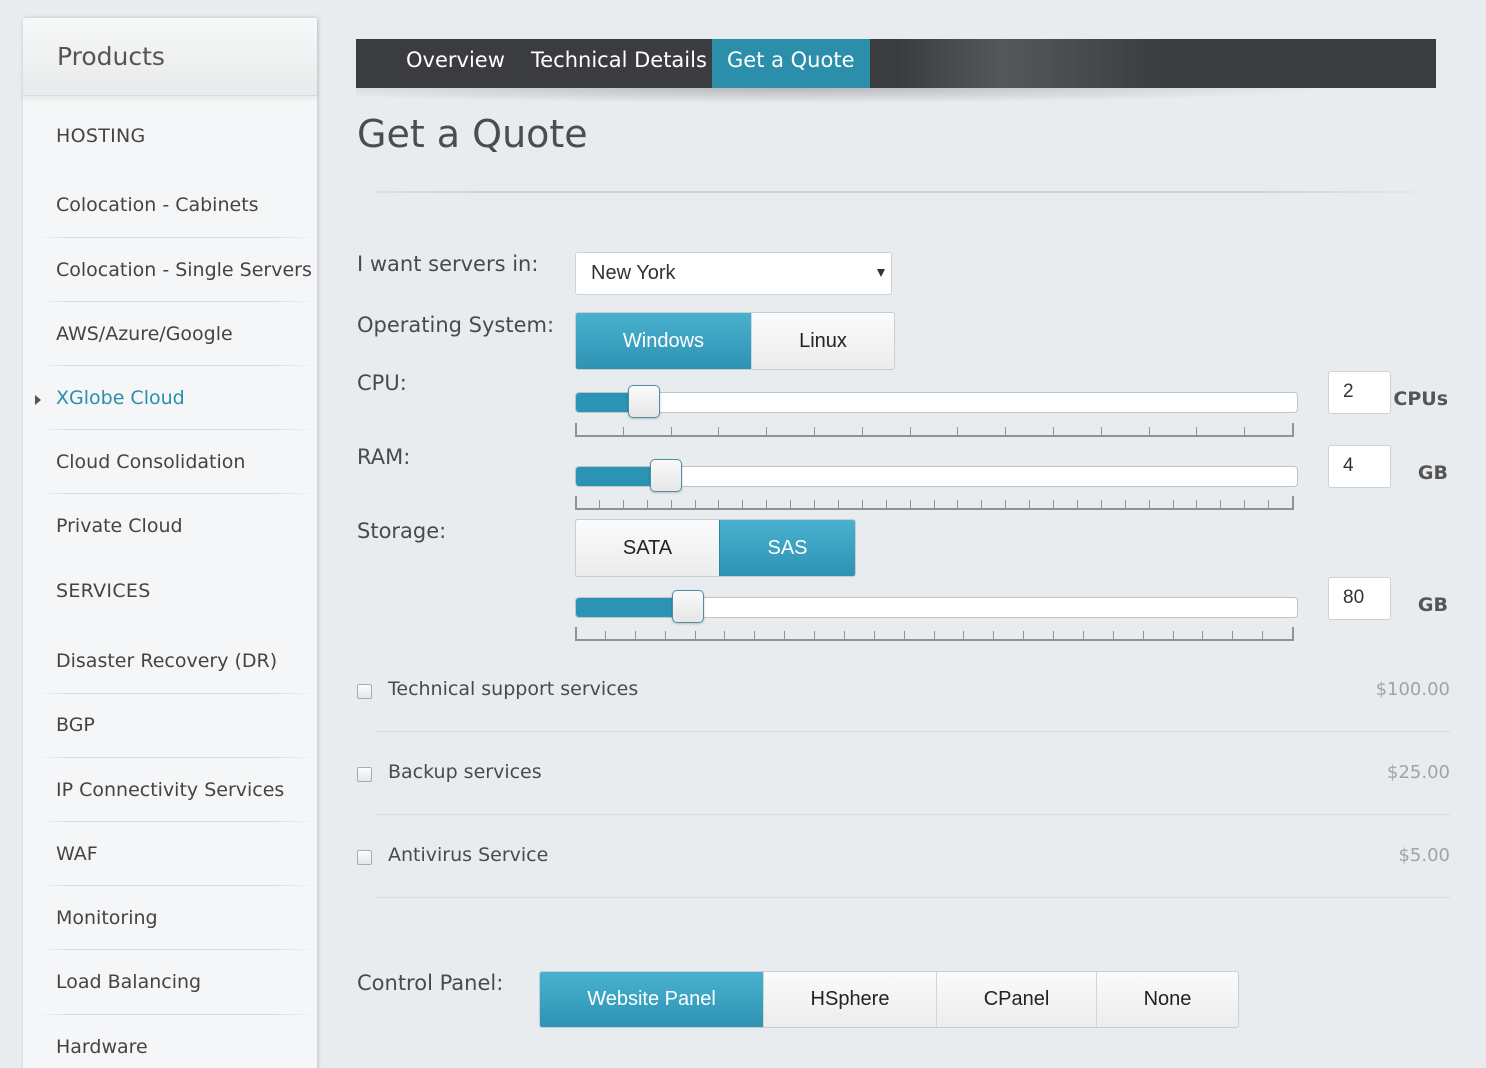  Describe the element at coordinates (936, 401) in the screenshot. I see `cpu-slider` at that location.